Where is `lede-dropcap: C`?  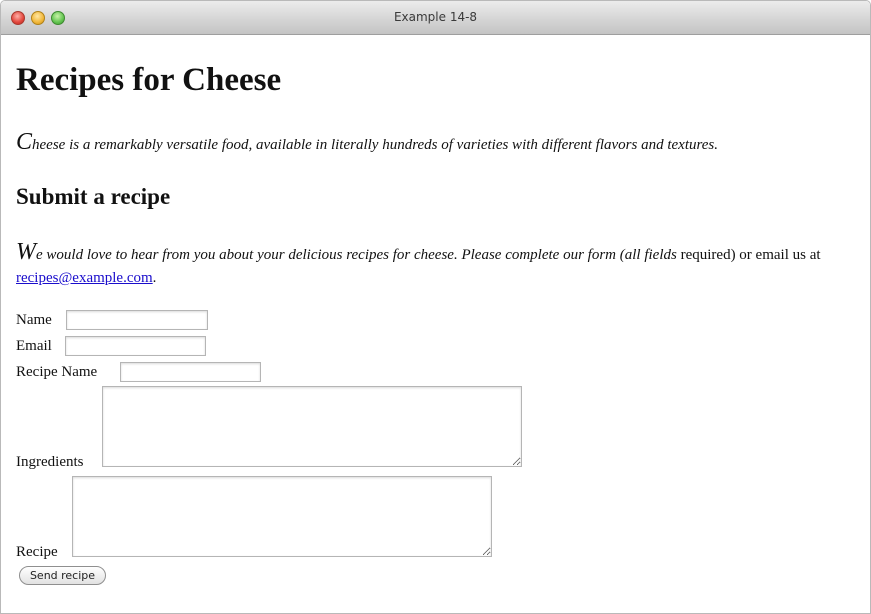 lede-dropcap: C is located at coordinates (24, 142).